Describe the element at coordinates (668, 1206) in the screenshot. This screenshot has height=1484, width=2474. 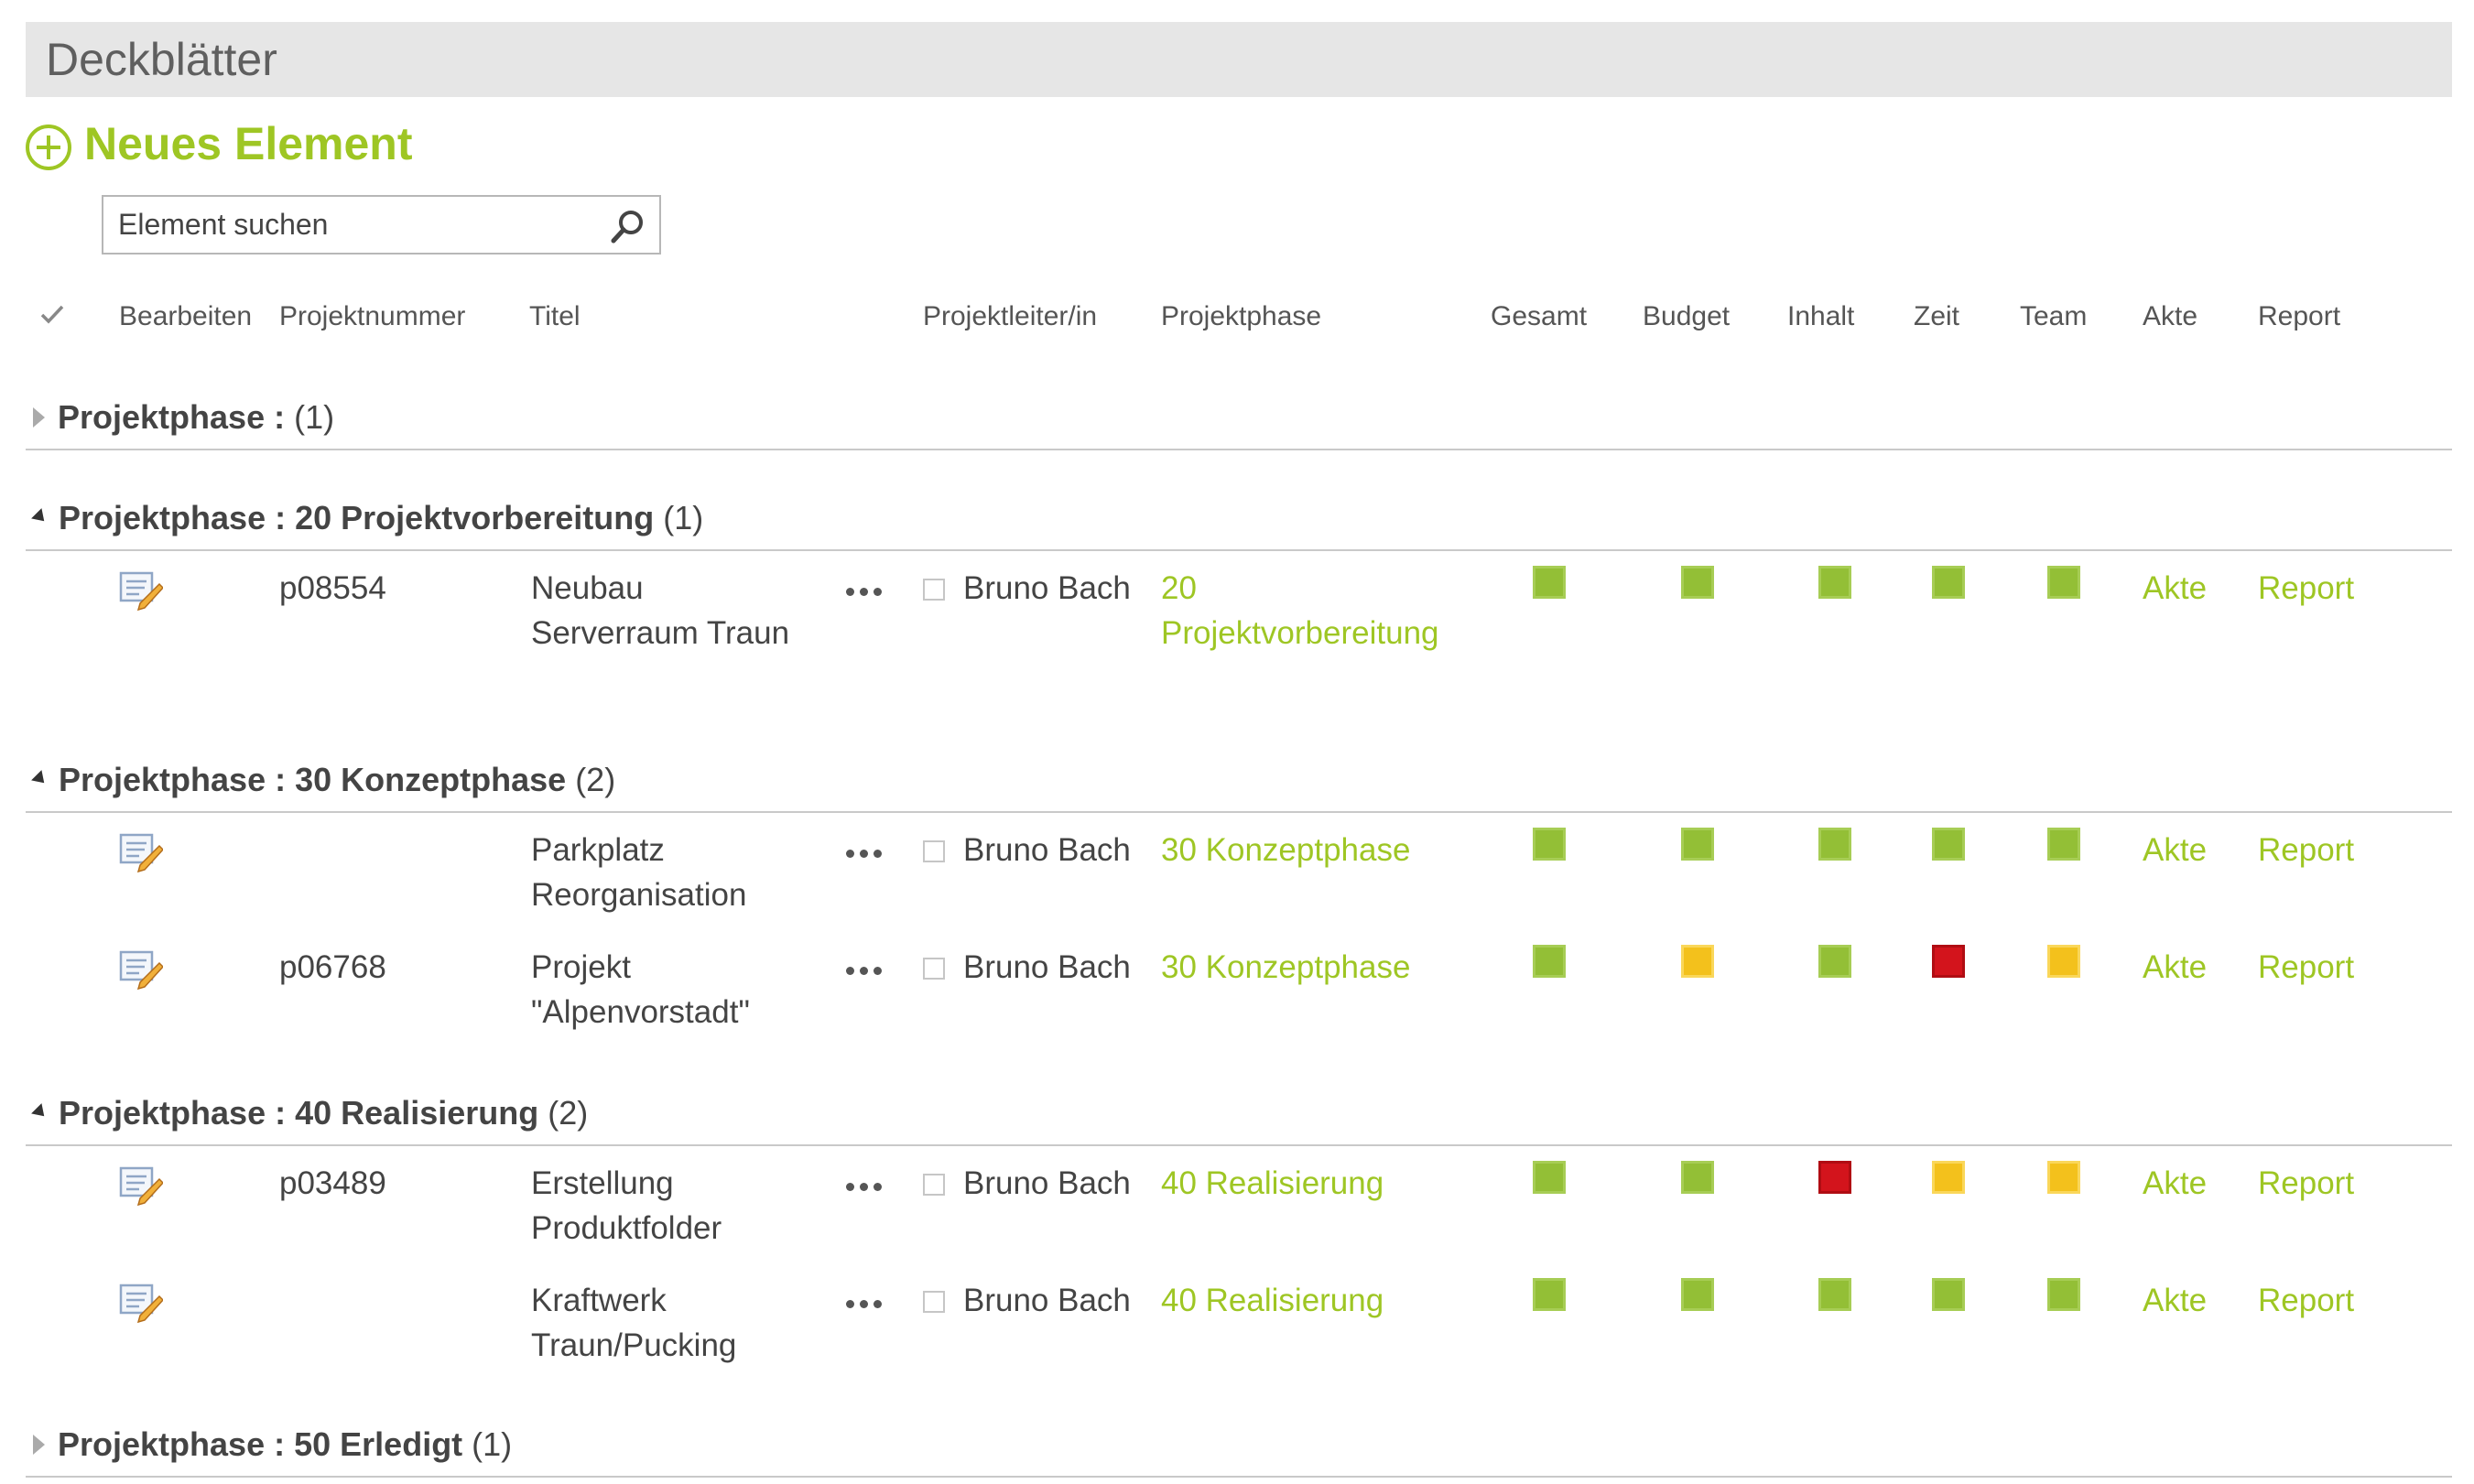
I see `project-title: Erstellung Produktfolder` at that location.